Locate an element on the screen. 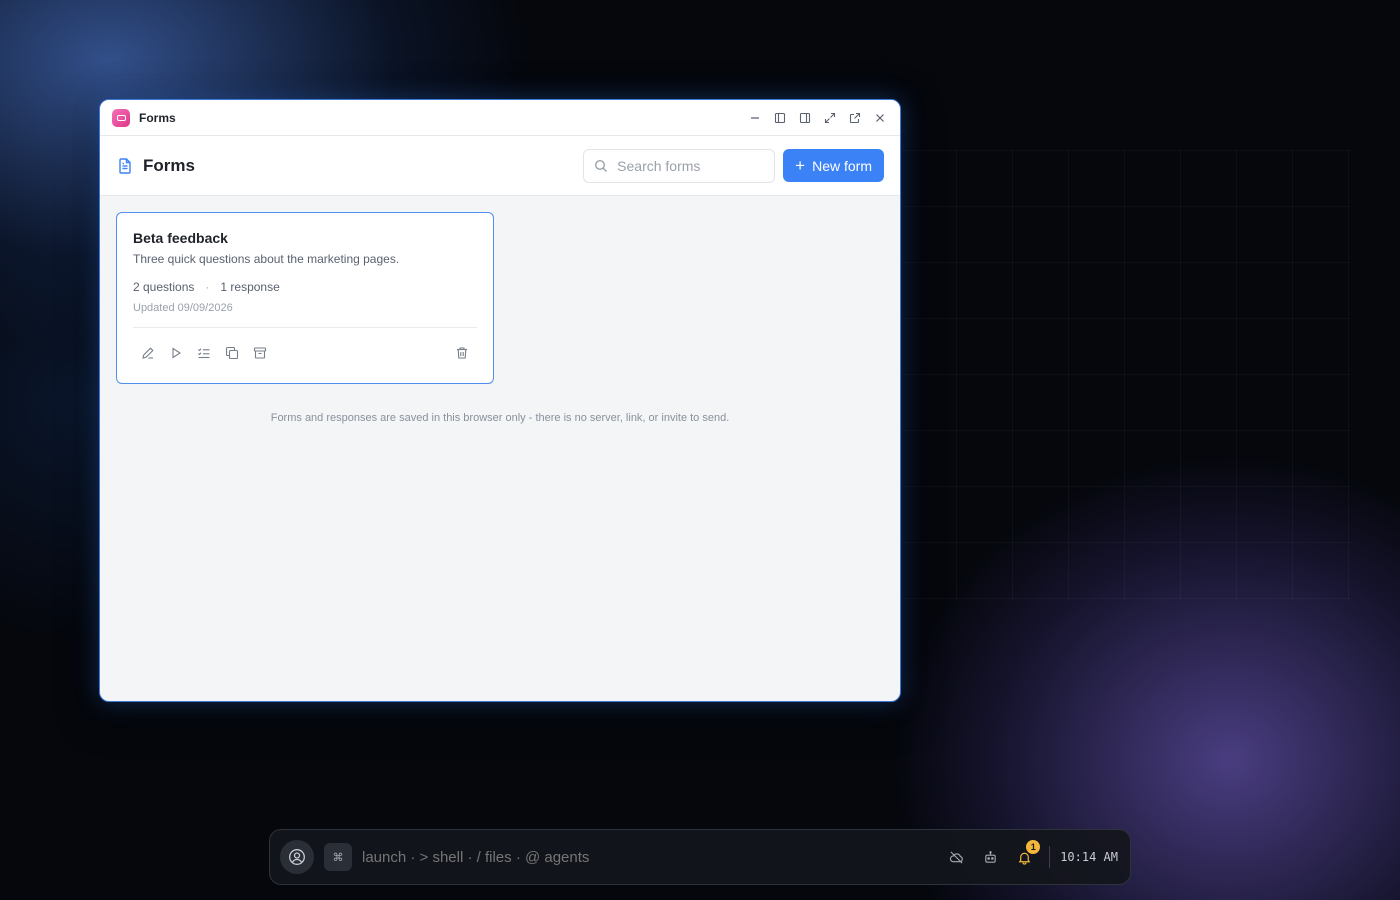  notification-badge: 1 is located at coordinates (1033, 847).